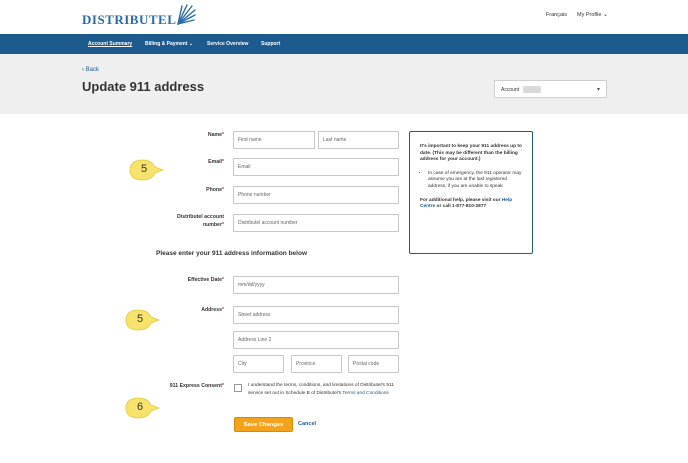  Describe the element at coordinates (143, 86) in the screenshot. I see `page-title: Update 911 address` at that location.